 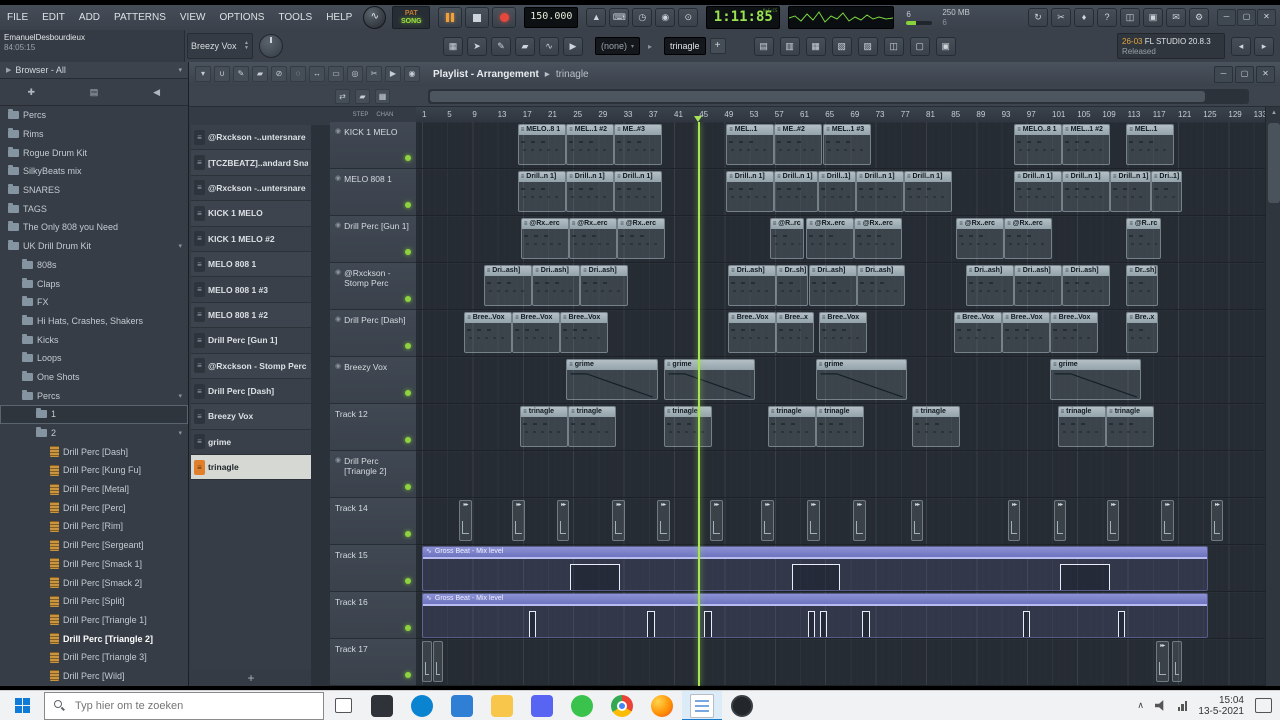 What do you see at coordinates (251, 188) in the screenshot?
I see `pattern-item-rxckson-untersnare: ≡ @Rxckson -..untersnare` at bounding box center [251, 188].